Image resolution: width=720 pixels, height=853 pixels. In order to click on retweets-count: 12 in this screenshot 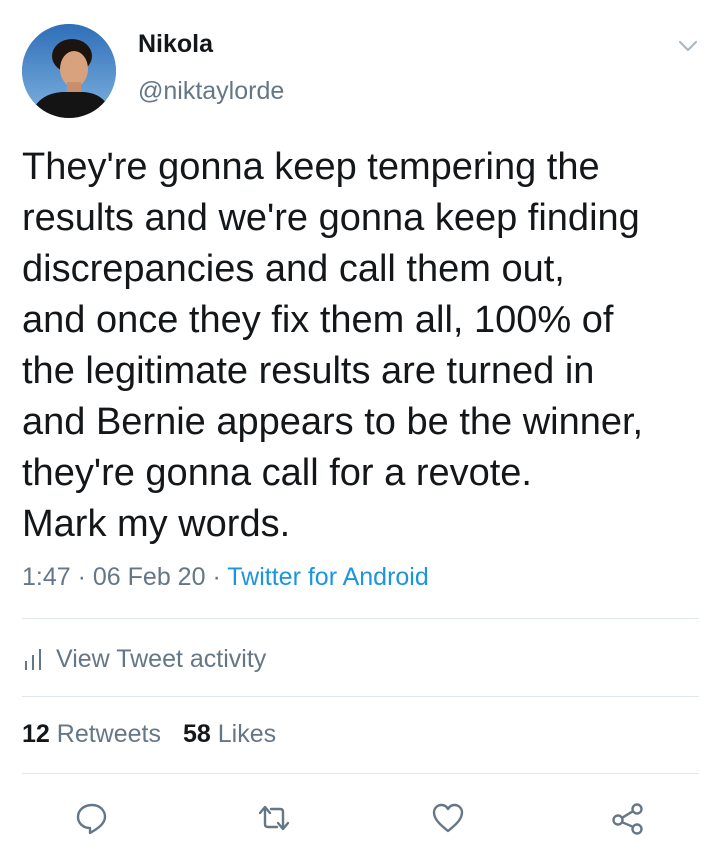, I will do `click(36, 734)`.